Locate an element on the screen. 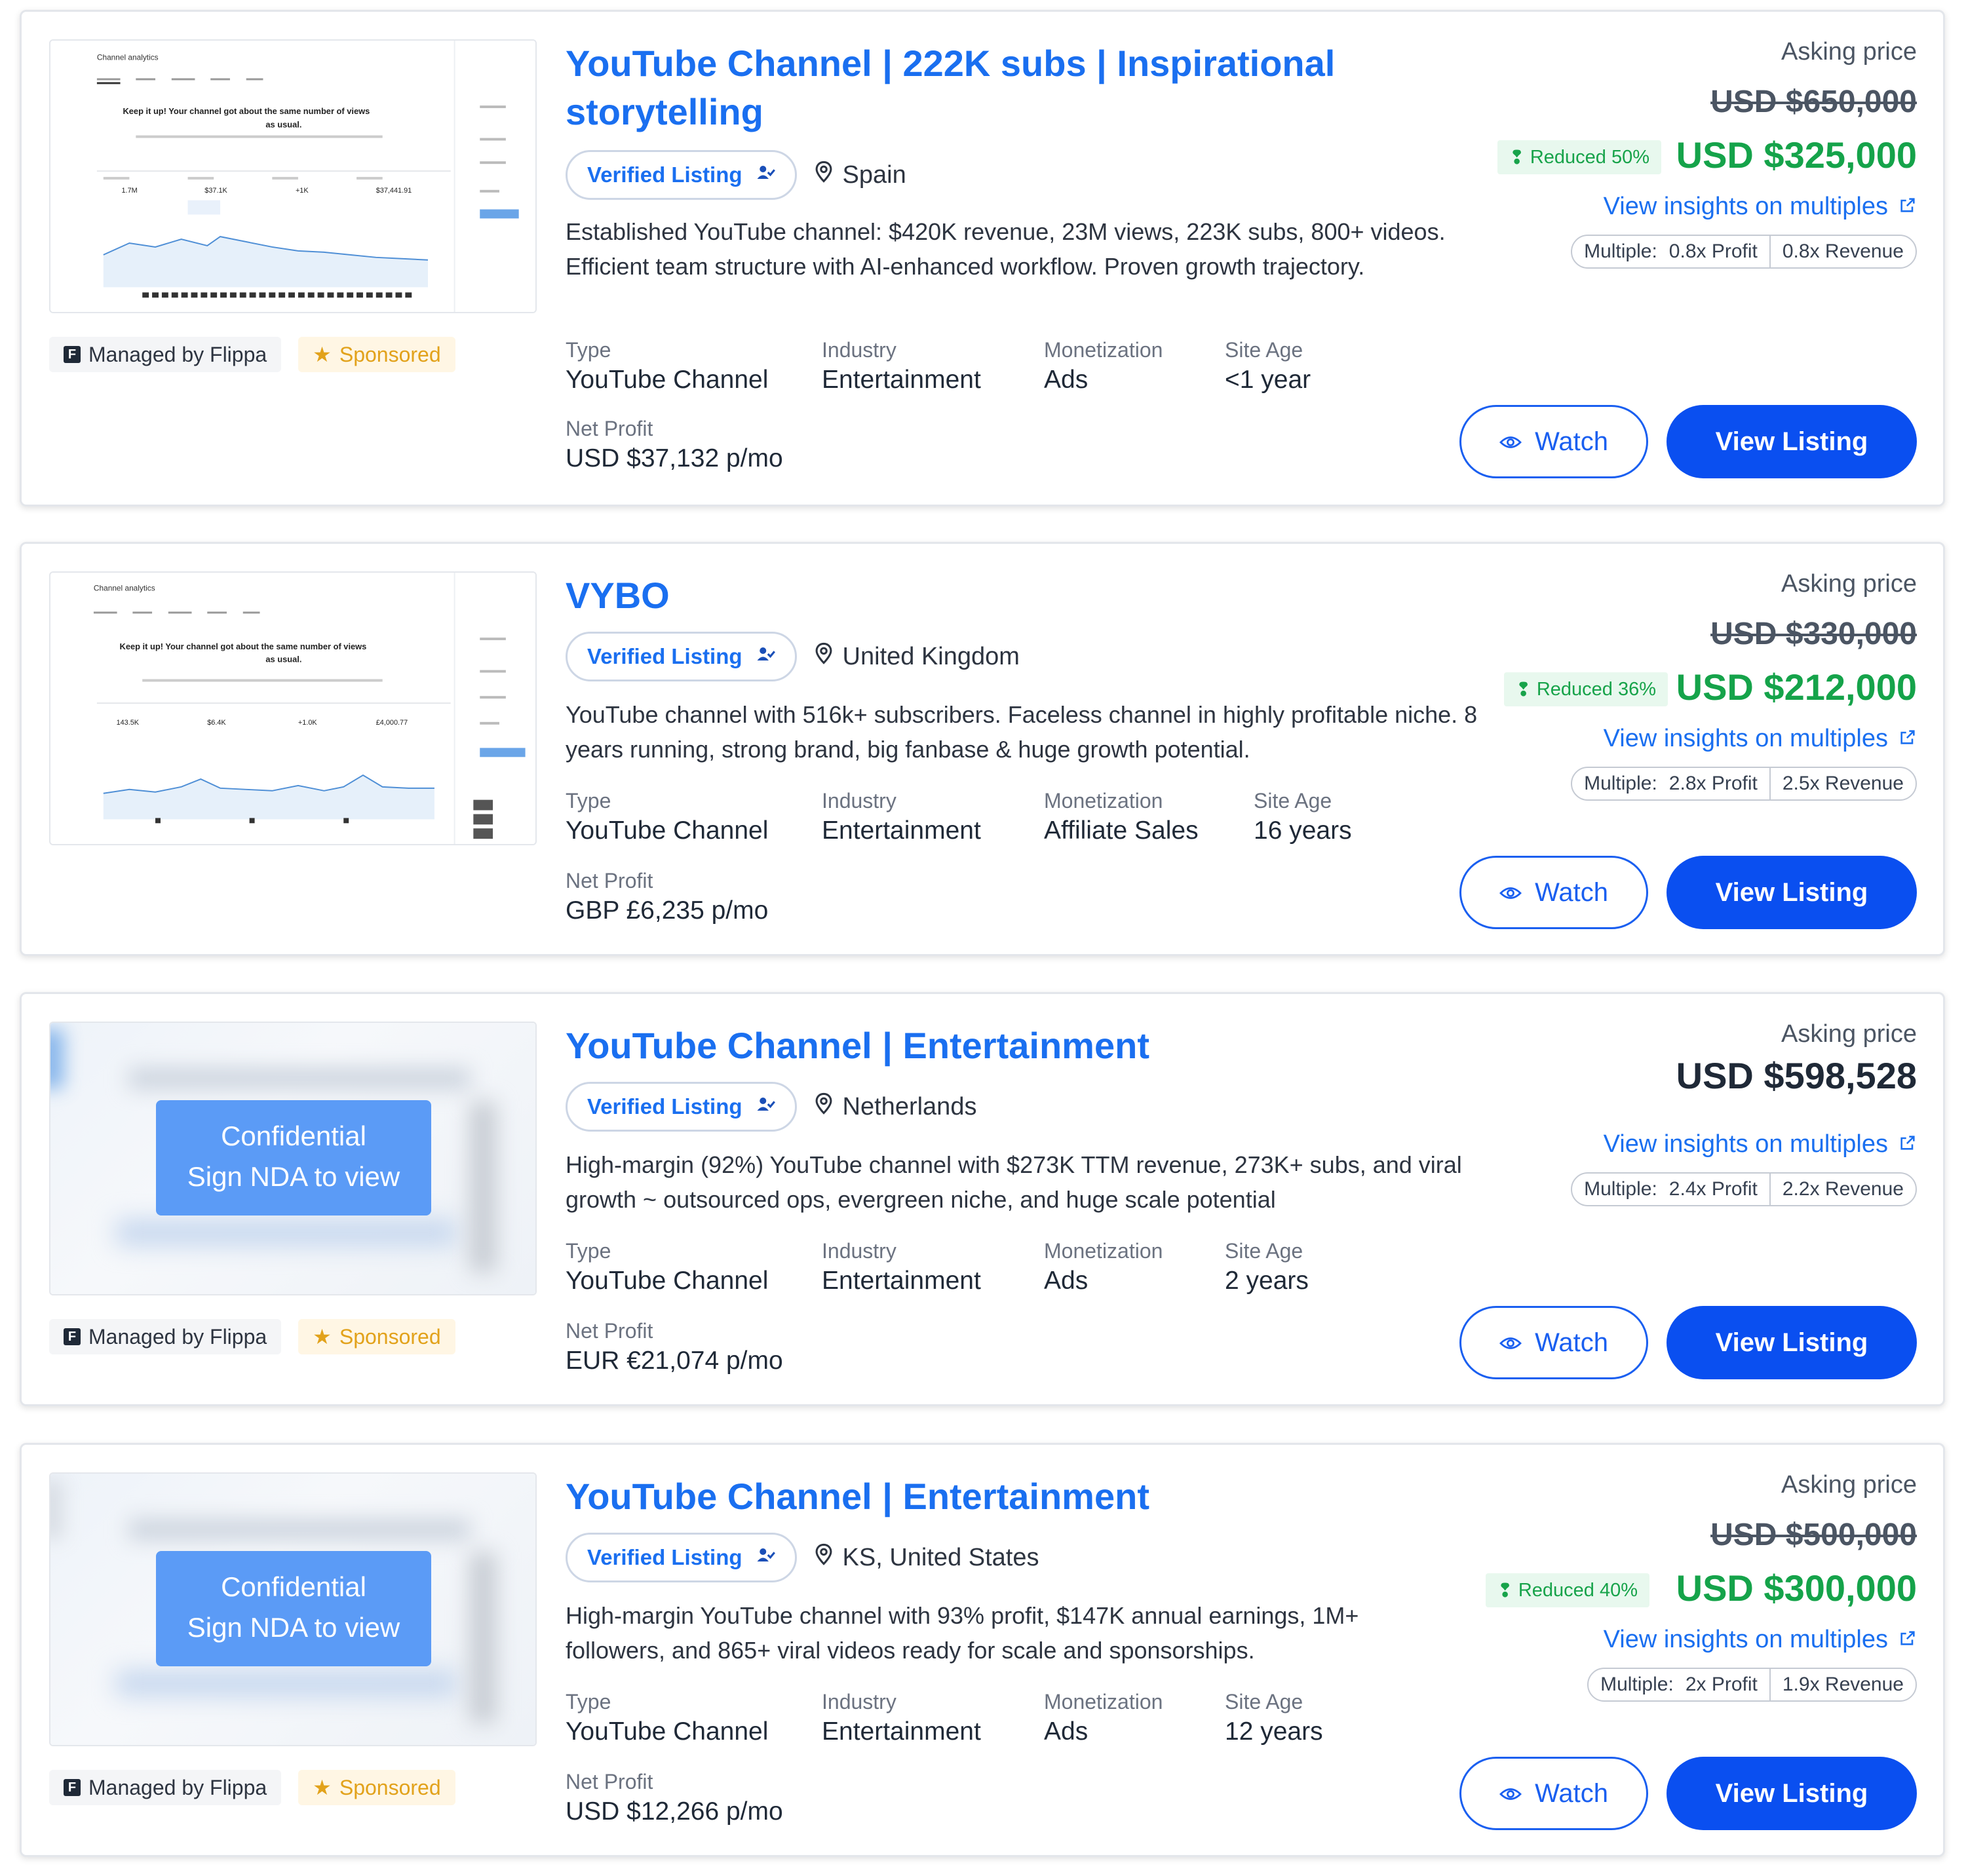  sponsored-badge: ★ Sponsored is located at coordinates (376, 355).